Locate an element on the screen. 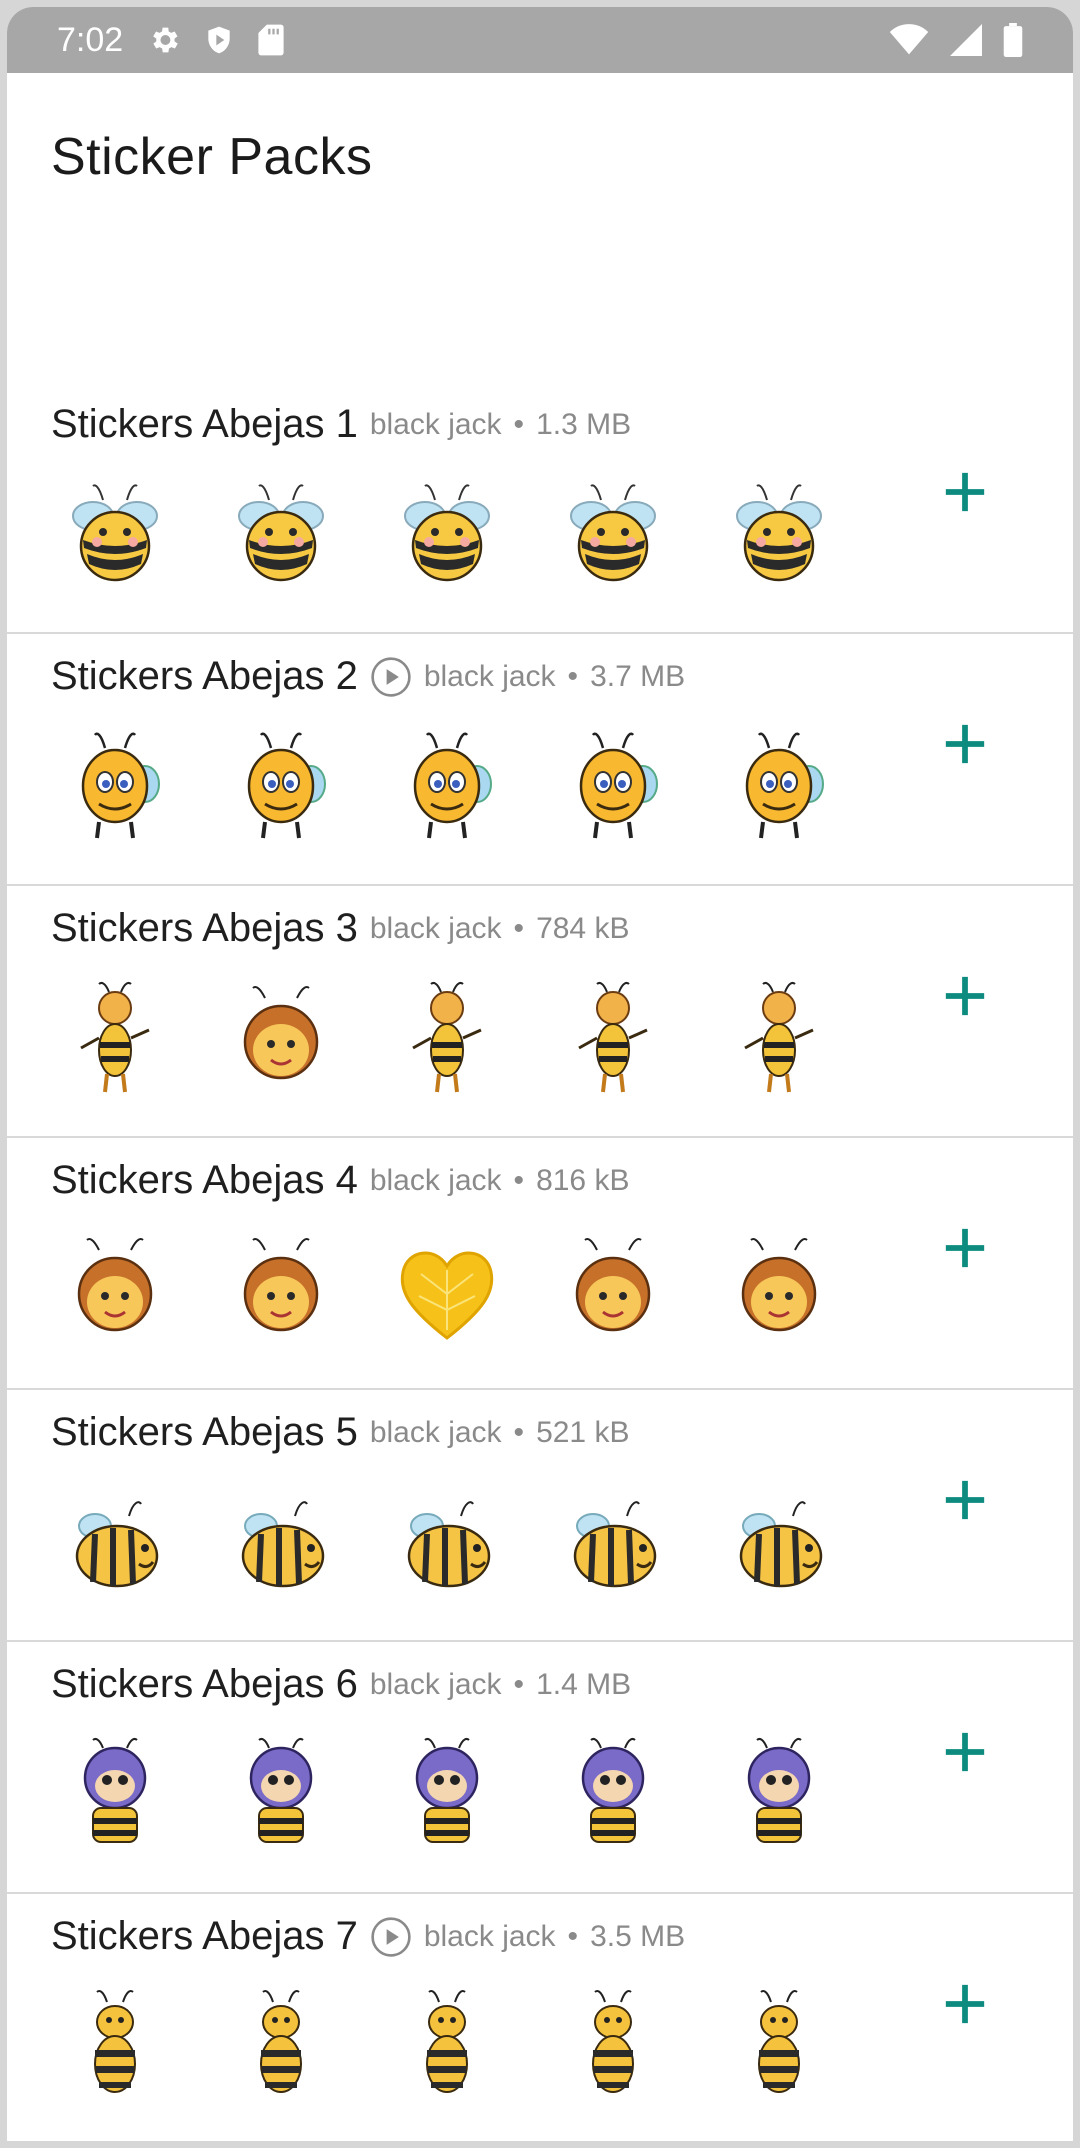  pack-header: Stickers Abejas 1 black jack • 1.3 MB is located at coordinates (341, 424).